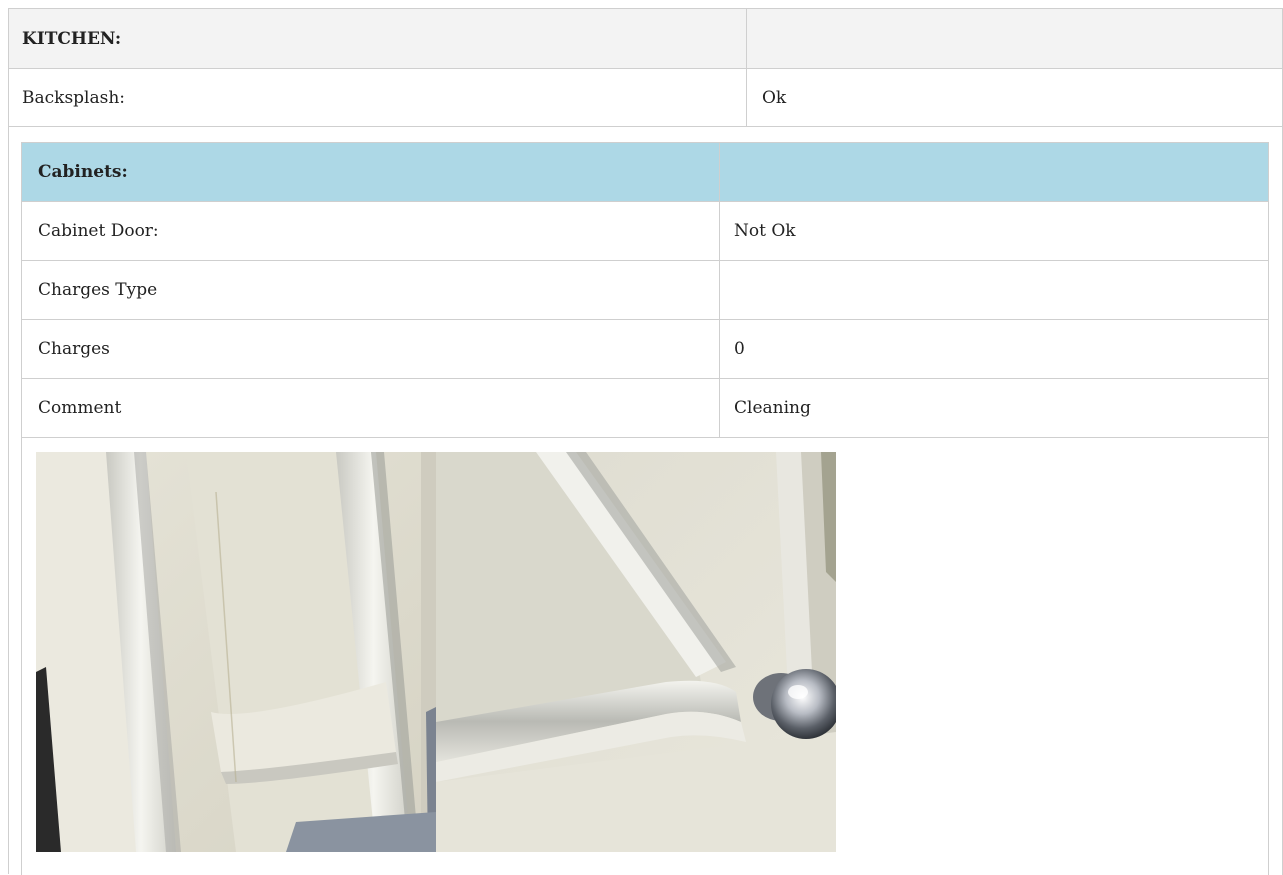 The width and height of the screenshot is (1283, 875). Describe the element at coordinates (994, 231) in the screenshot. I see `cabinet-door-value: Not Ok` at that location.